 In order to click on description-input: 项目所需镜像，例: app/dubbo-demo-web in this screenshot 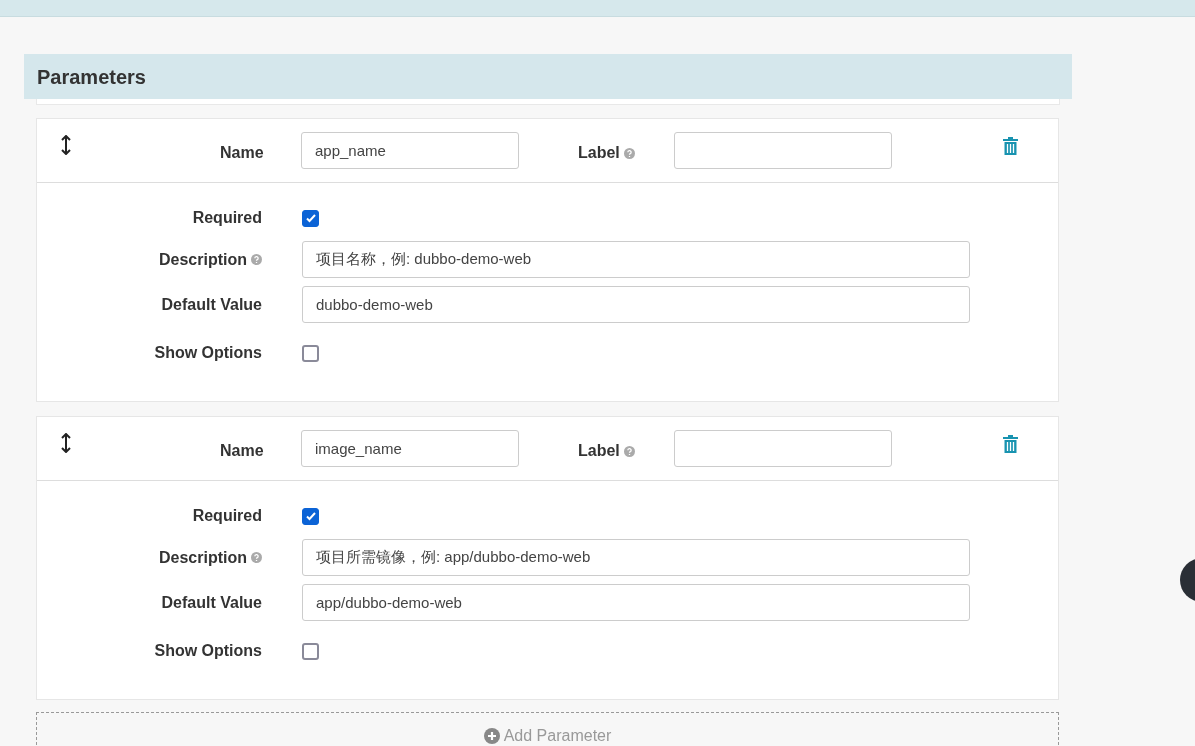, I will do `click(636, 557)`.